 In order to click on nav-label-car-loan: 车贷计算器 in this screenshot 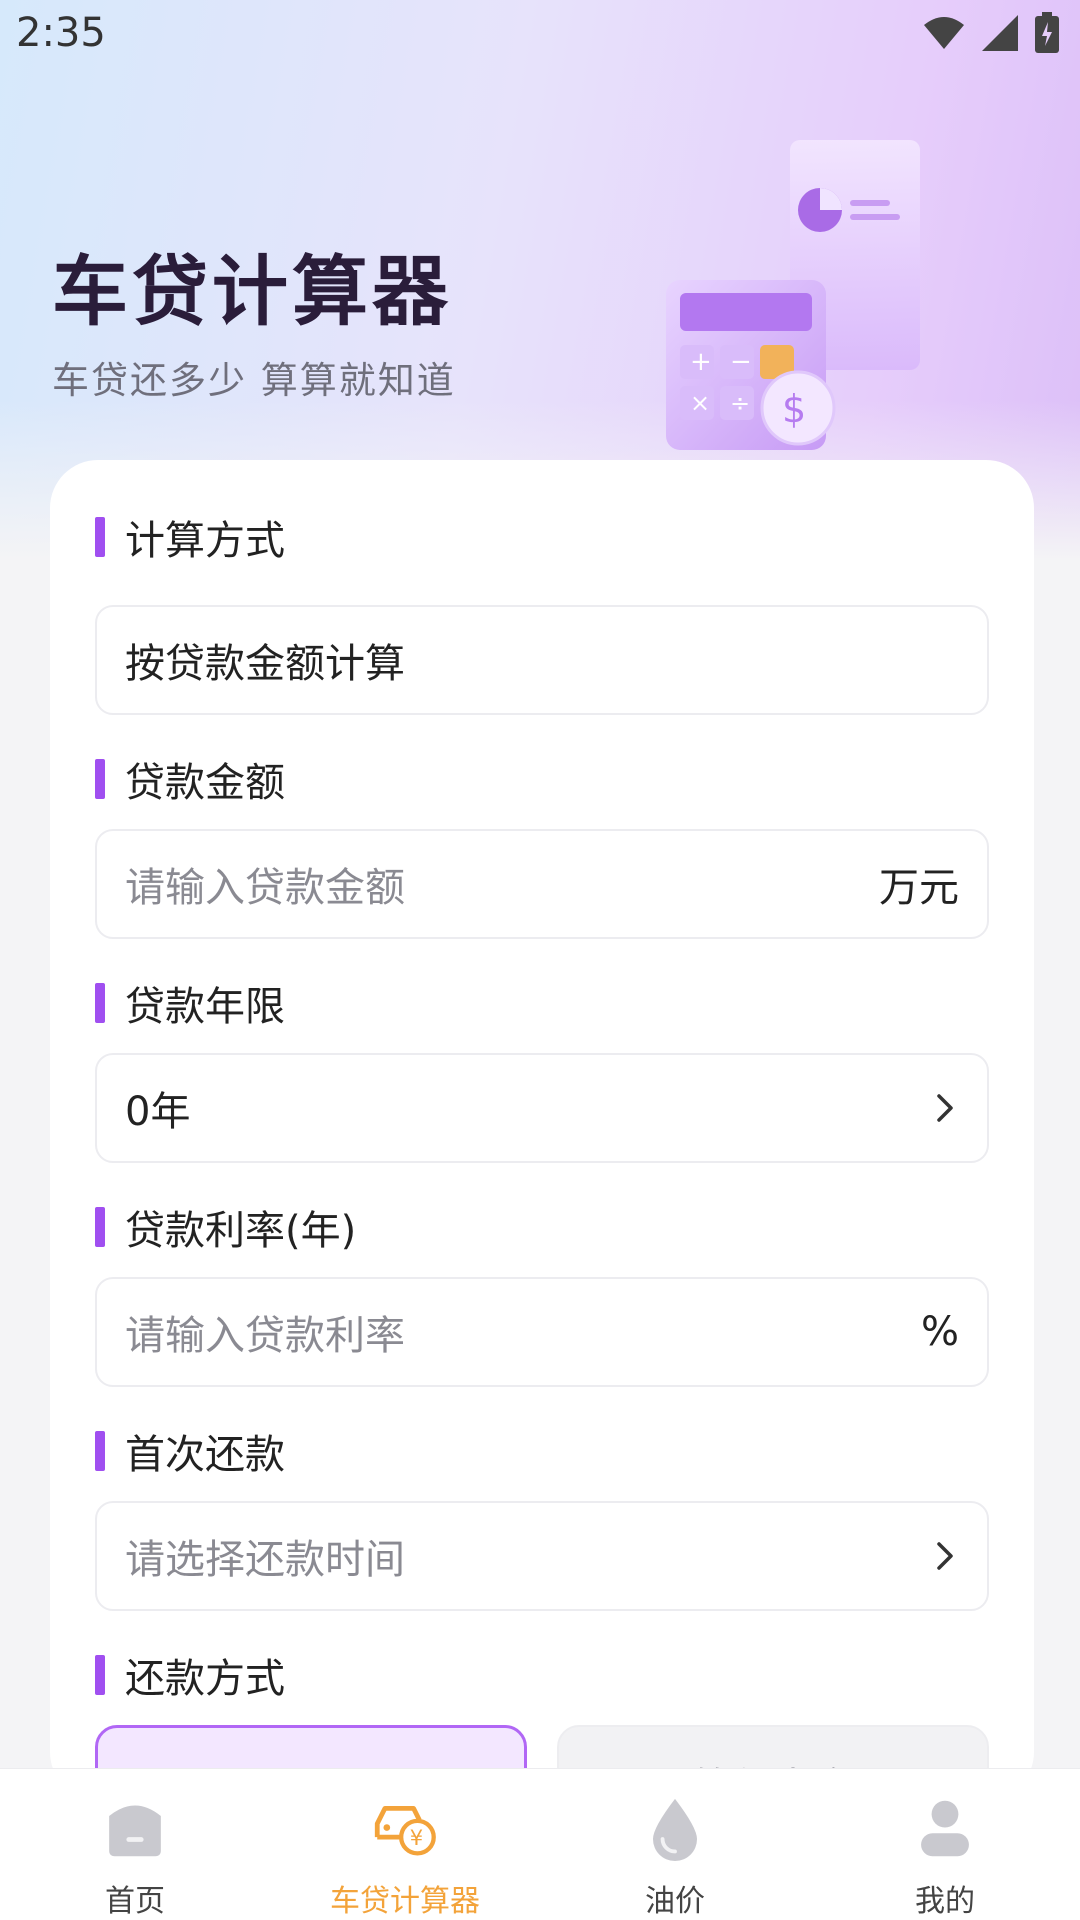, I will do `click(405, 1901)`.